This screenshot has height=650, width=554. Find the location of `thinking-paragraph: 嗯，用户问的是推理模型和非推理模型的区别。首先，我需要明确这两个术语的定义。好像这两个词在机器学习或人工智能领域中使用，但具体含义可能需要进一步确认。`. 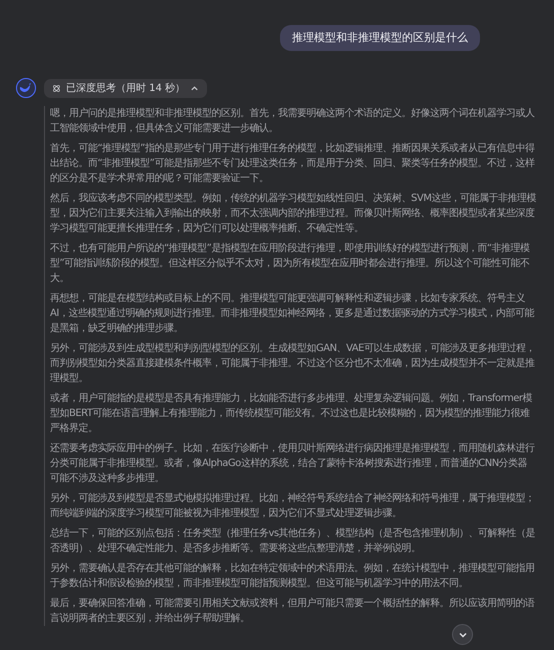

thinking-paragraph: 嗯，用户问的是推理模型和非推理模型的区别。首先，我需要明确这两个术语的定义。好像这两个词在机器学习或人工智能领域中使用，但具体含义可能需要进一步确认。 is located at coordinates (293, 121).